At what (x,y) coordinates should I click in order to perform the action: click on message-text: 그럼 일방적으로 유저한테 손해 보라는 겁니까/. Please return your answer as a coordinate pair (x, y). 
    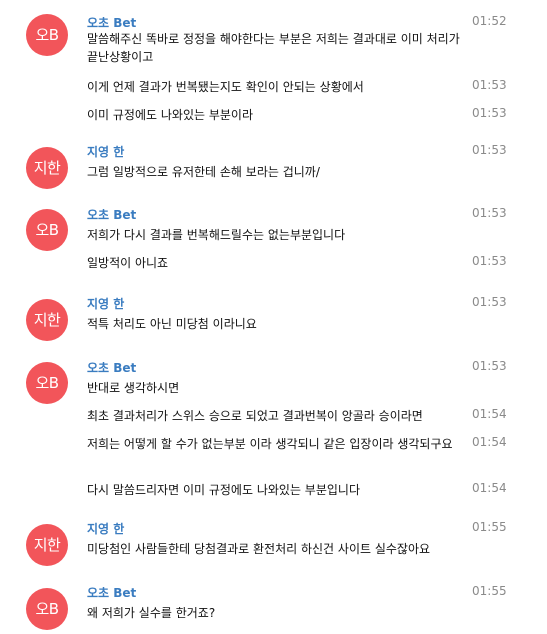
    Looking at the image, I should click on (203, 172).